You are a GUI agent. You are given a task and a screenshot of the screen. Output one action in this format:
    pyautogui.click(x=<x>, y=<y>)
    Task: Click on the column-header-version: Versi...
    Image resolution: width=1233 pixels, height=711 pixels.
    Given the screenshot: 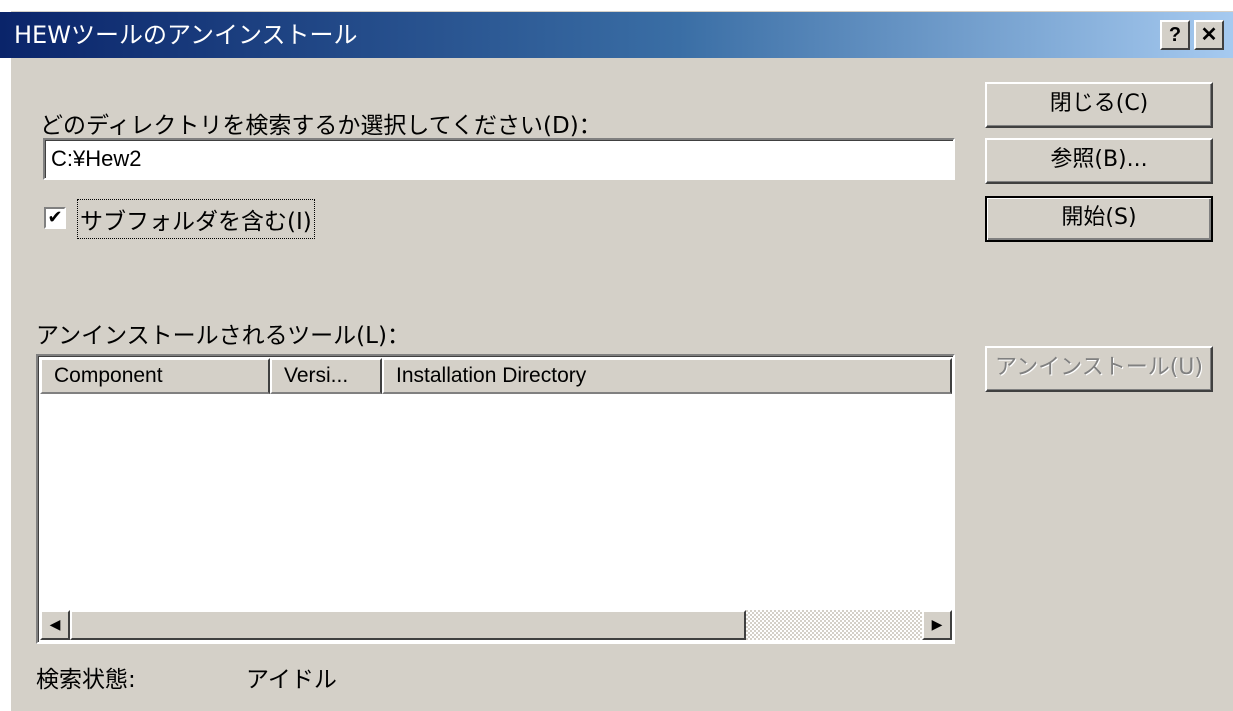 What is the action you would take?
    pyautogui.click(x=326, y=376)
    